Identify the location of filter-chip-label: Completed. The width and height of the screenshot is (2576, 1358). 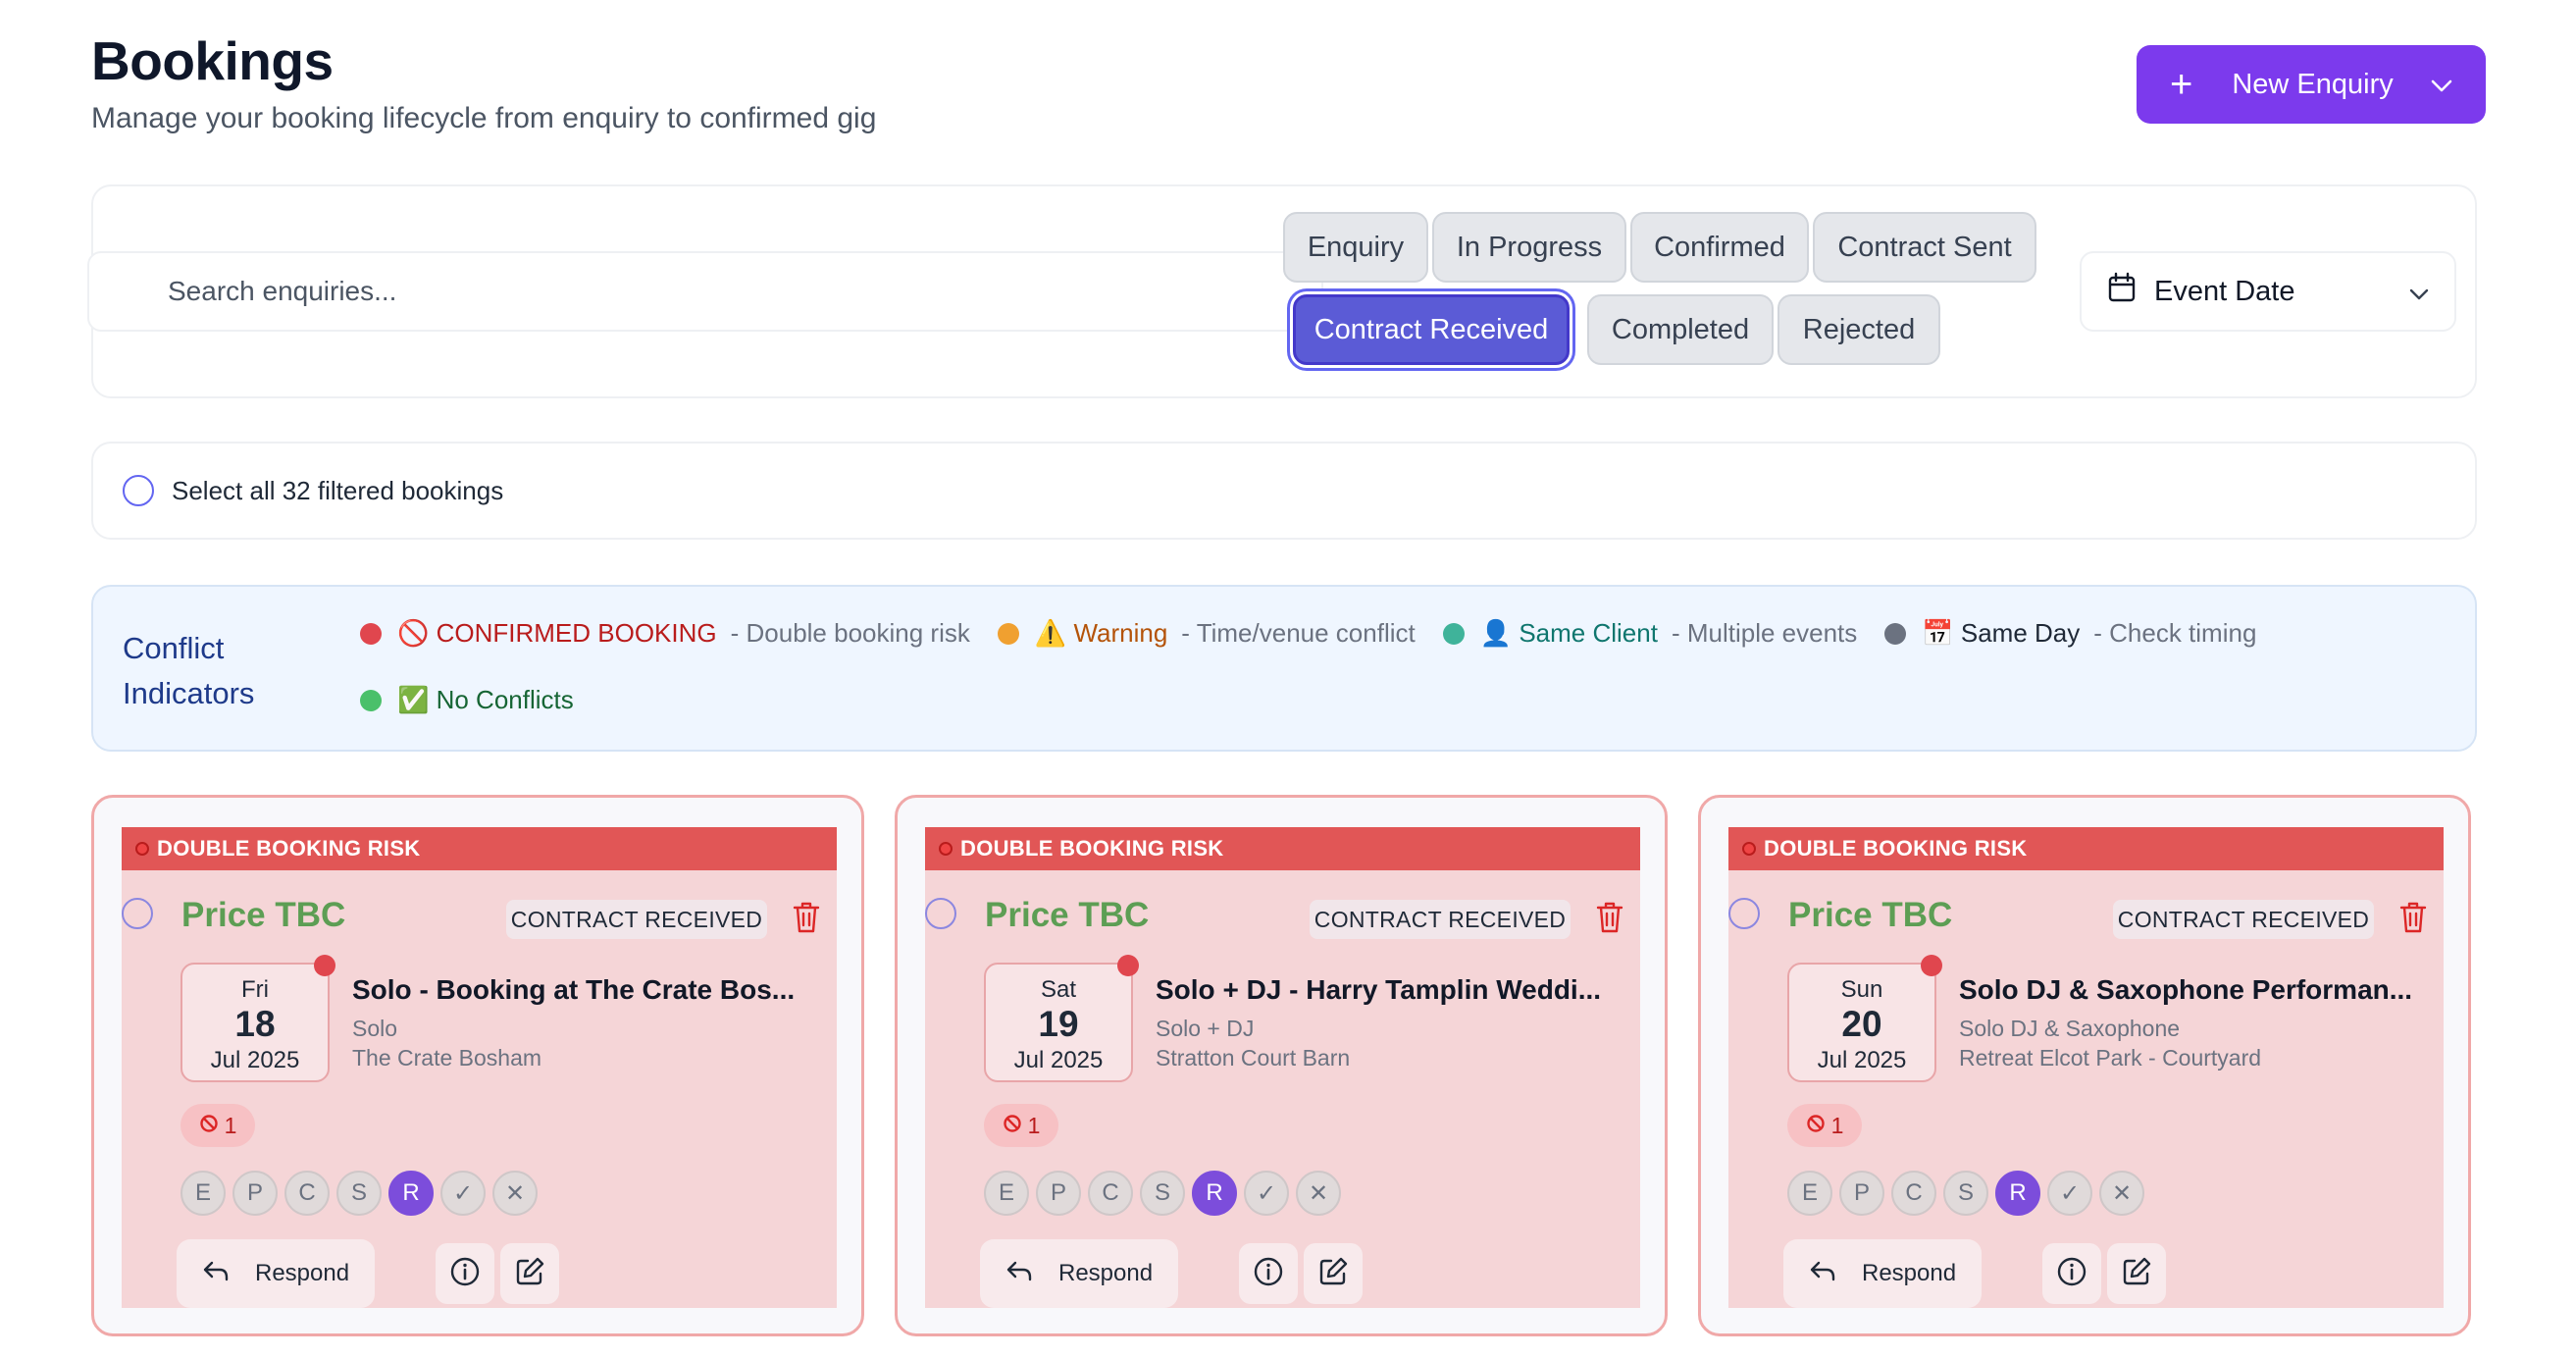
(1680, 329).